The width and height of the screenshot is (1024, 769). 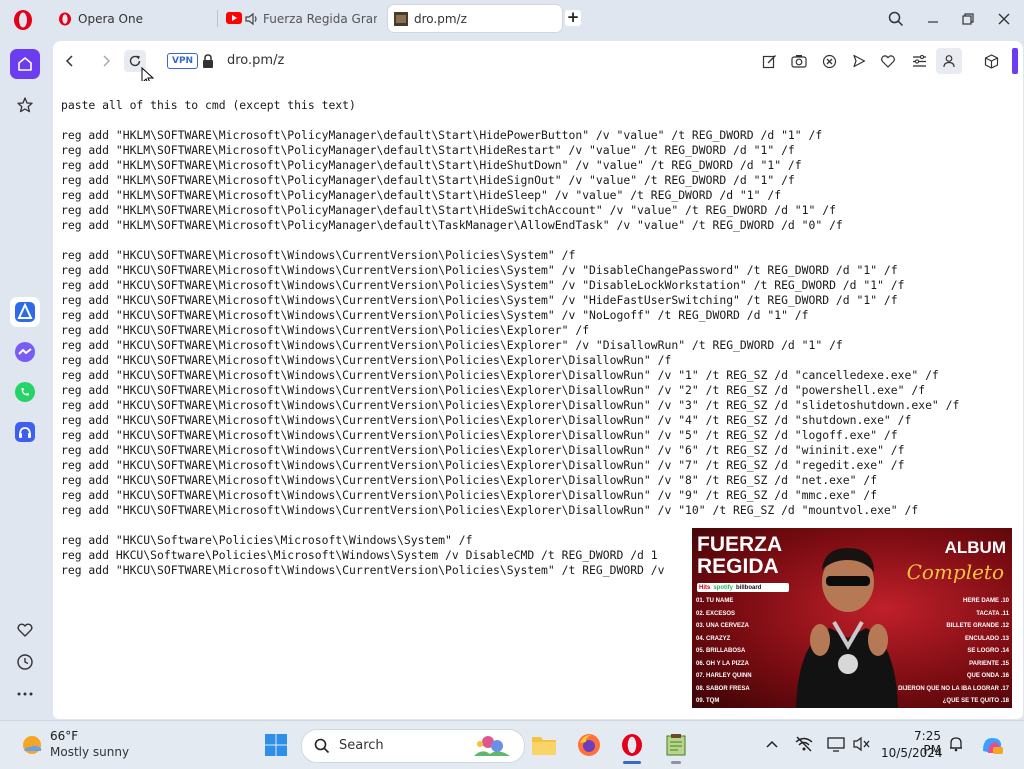 I want to click on track-item: 09. TQM, so click(x=708, y=701).